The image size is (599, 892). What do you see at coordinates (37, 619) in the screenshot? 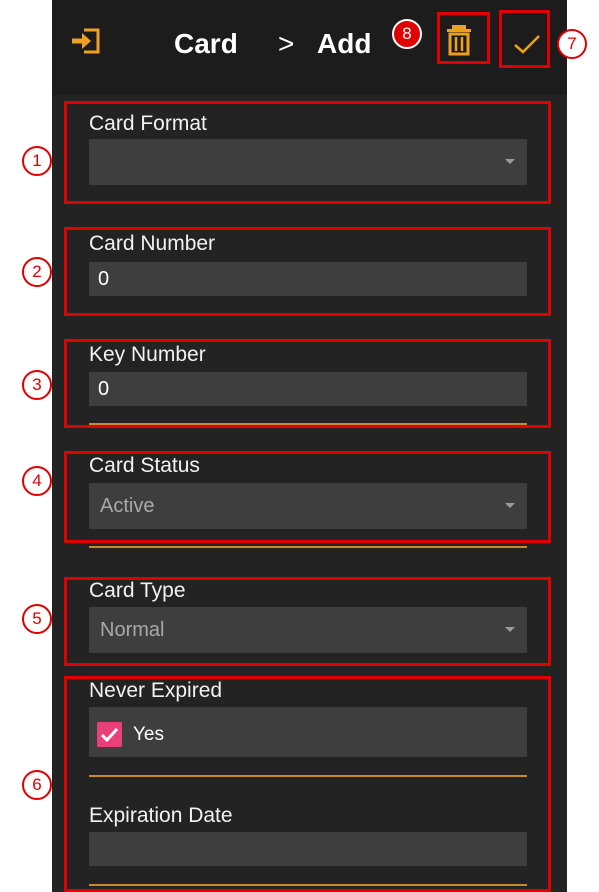
I see `annotation-marker-5: 5` at bounding box center [37, 619].